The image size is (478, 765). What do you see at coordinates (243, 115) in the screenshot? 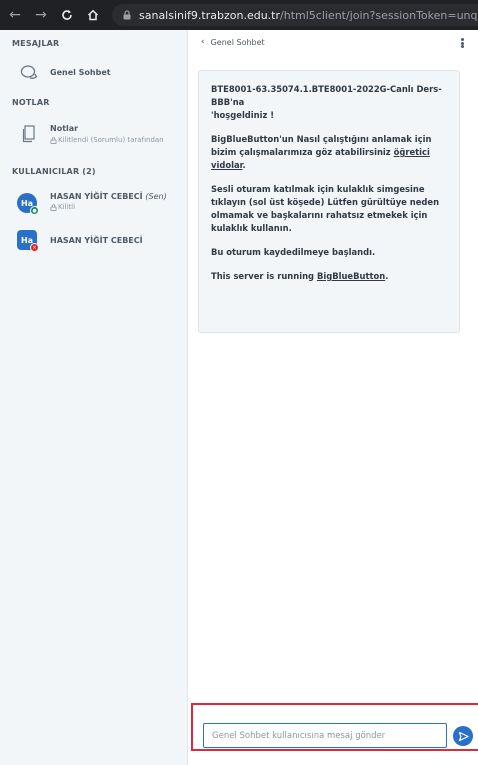
I see `welcome-line-3: 'hoşgeldiniz !` at bounding box center [243, 115].